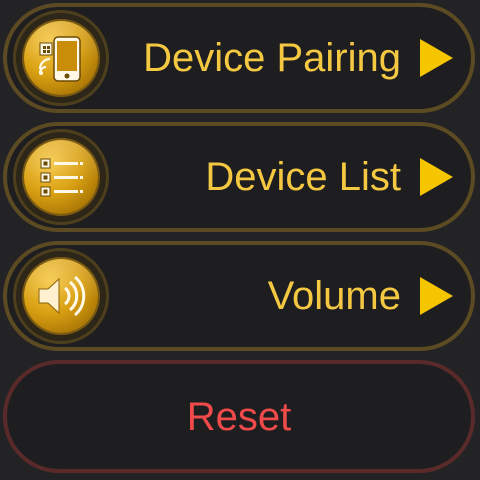 This screenshot has height=480, width=480. What do you see at coordinates (61, 177) in the screenshot?
I see `list-icon` at bounding box center [61, 177].